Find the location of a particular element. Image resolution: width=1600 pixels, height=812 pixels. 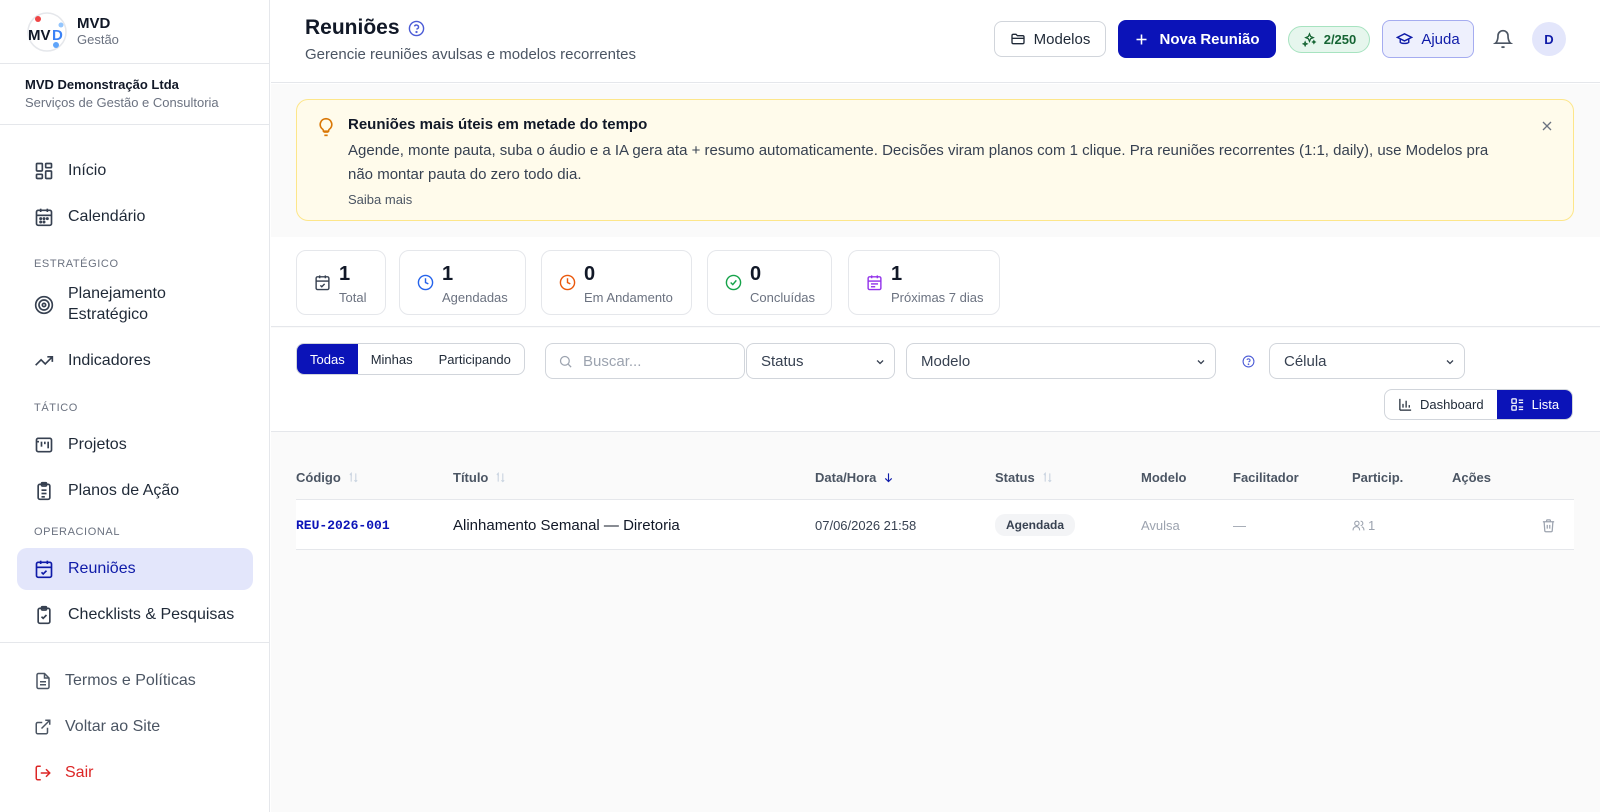

sidebar-item-indicadores: Indicadores is located at coordinates (135, 361).